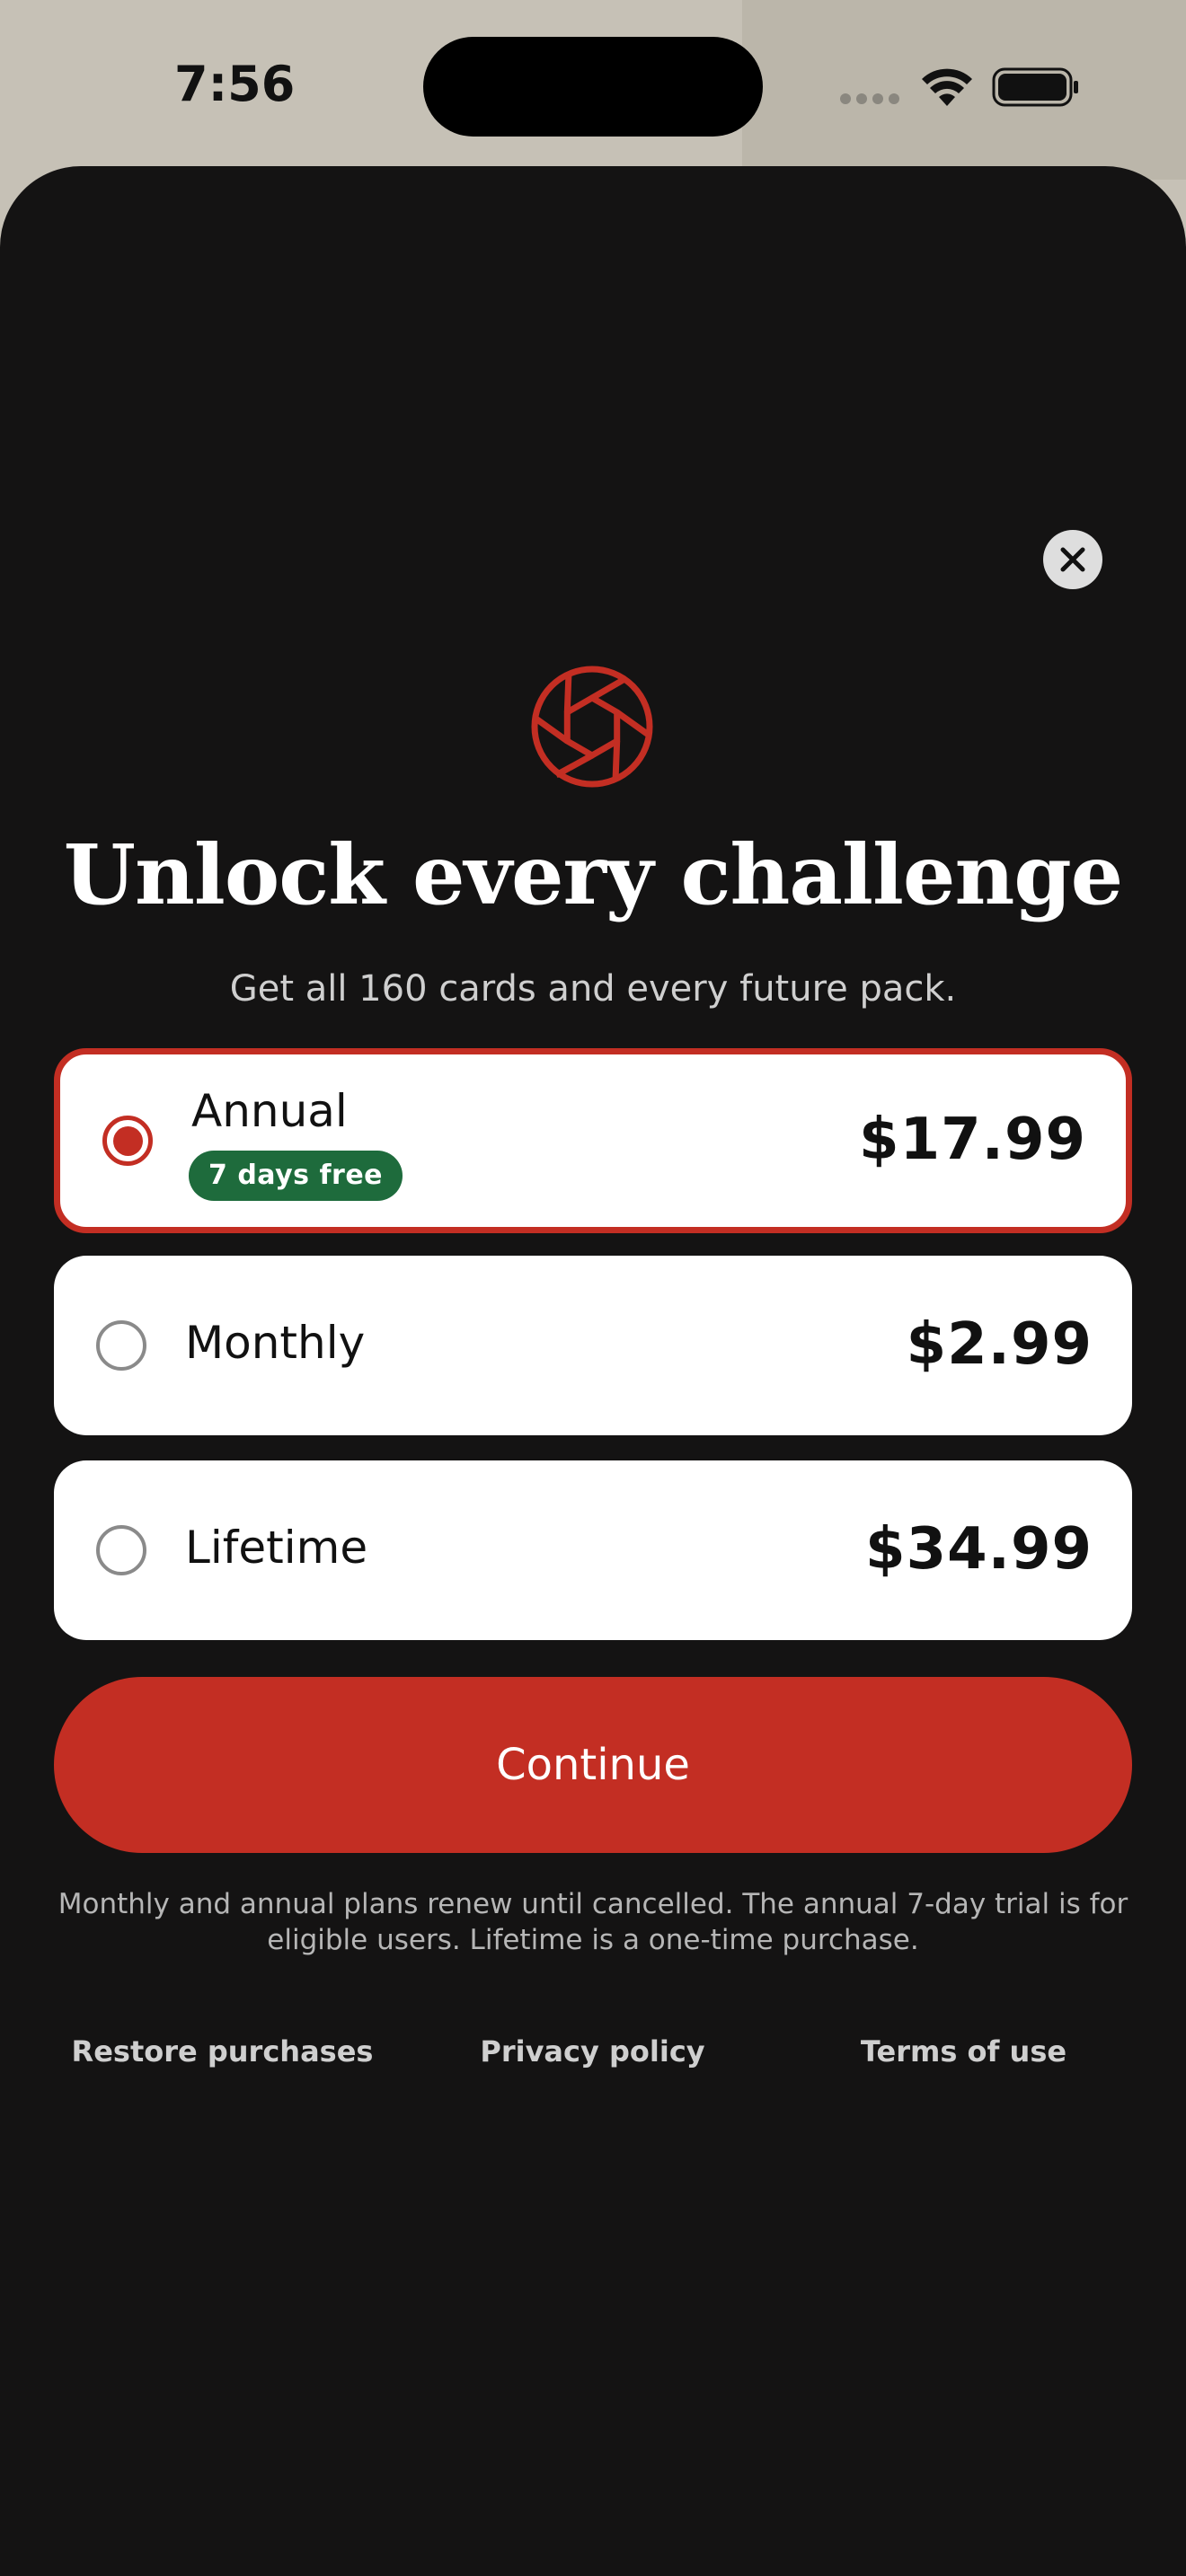  I want to click on plan-name: Monthly, so click(275, 1343).